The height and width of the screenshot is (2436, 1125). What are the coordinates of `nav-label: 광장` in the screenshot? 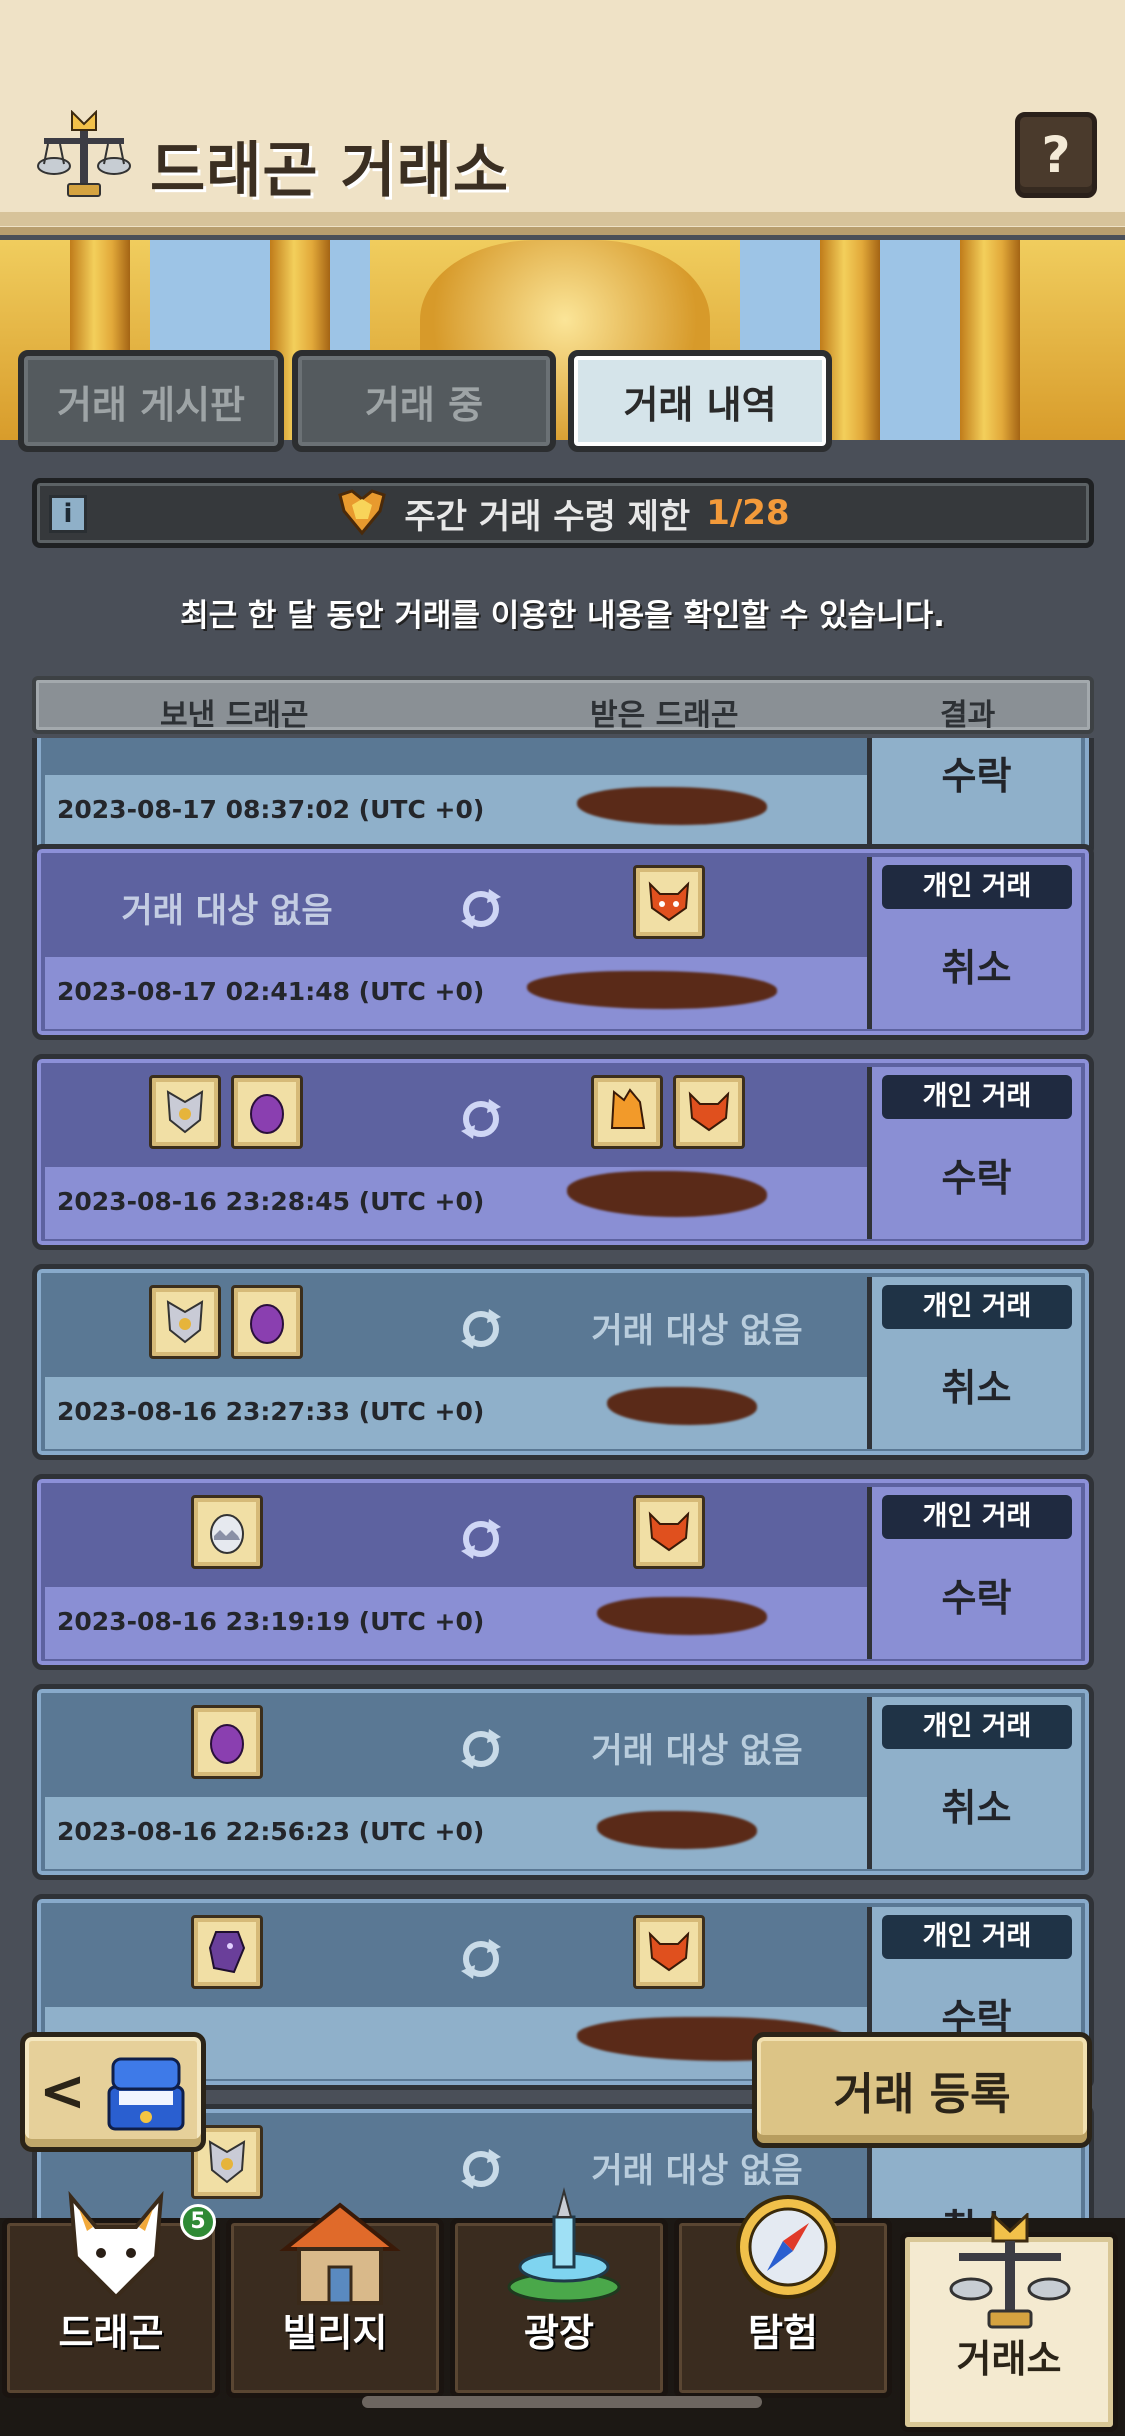 It's located at (559, 2333).